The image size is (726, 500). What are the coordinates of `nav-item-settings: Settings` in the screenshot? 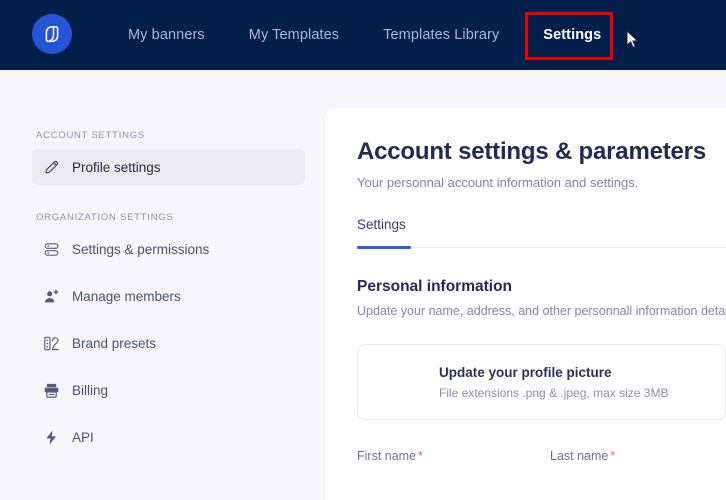 It's located at (572, 35).